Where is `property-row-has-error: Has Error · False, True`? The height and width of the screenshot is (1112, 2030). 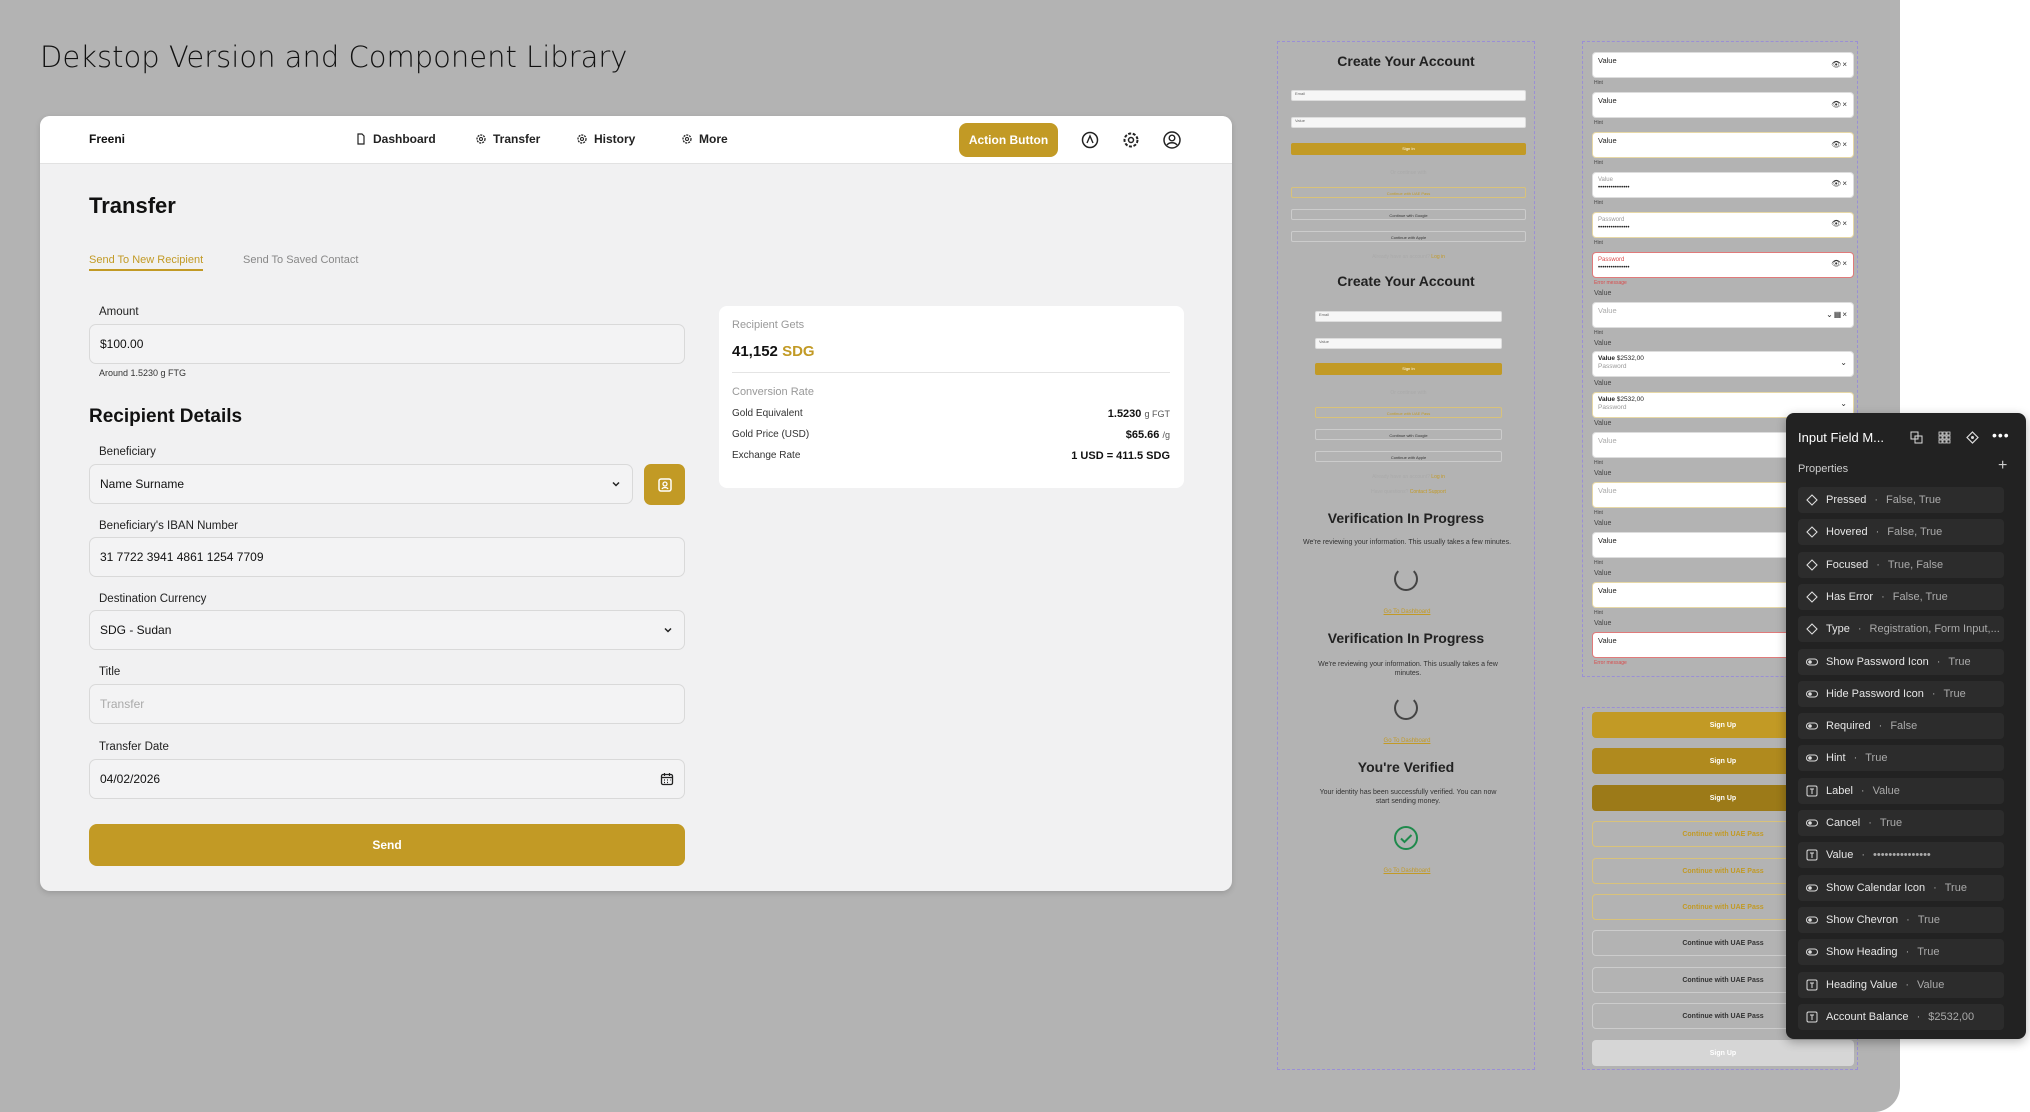 property-row-has-error: Has Error · False, True is located at coordinates (1901, 596).